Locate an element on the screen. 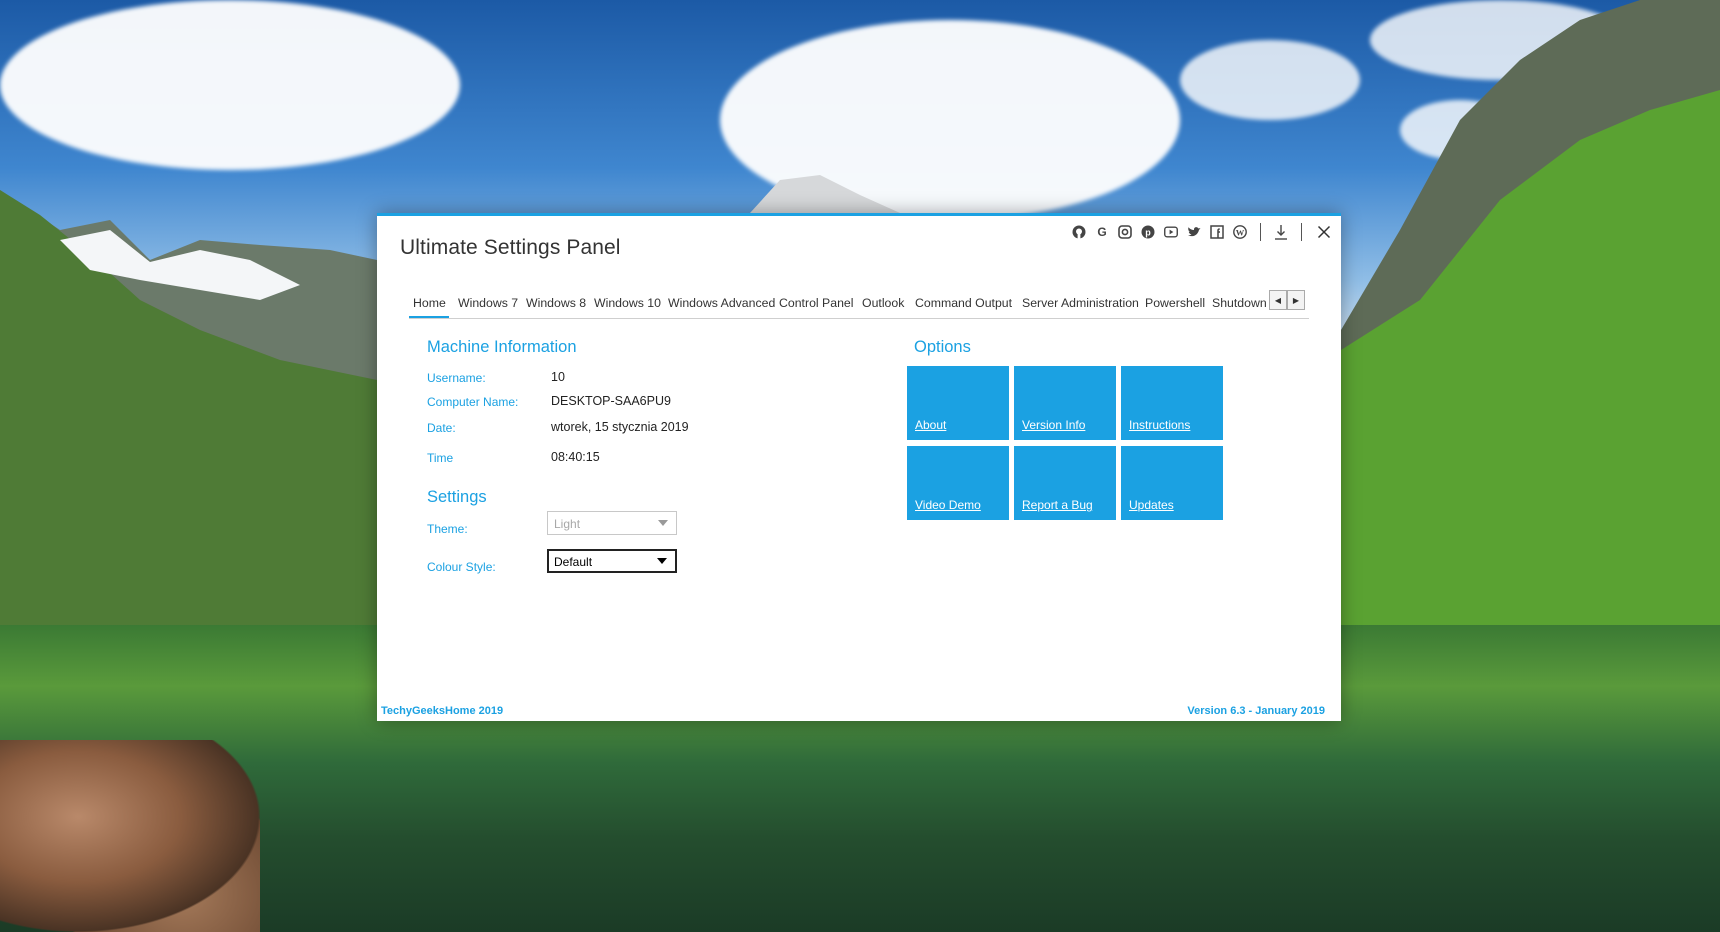  updates-tile: Updates is located at coordinates (1172, 483).